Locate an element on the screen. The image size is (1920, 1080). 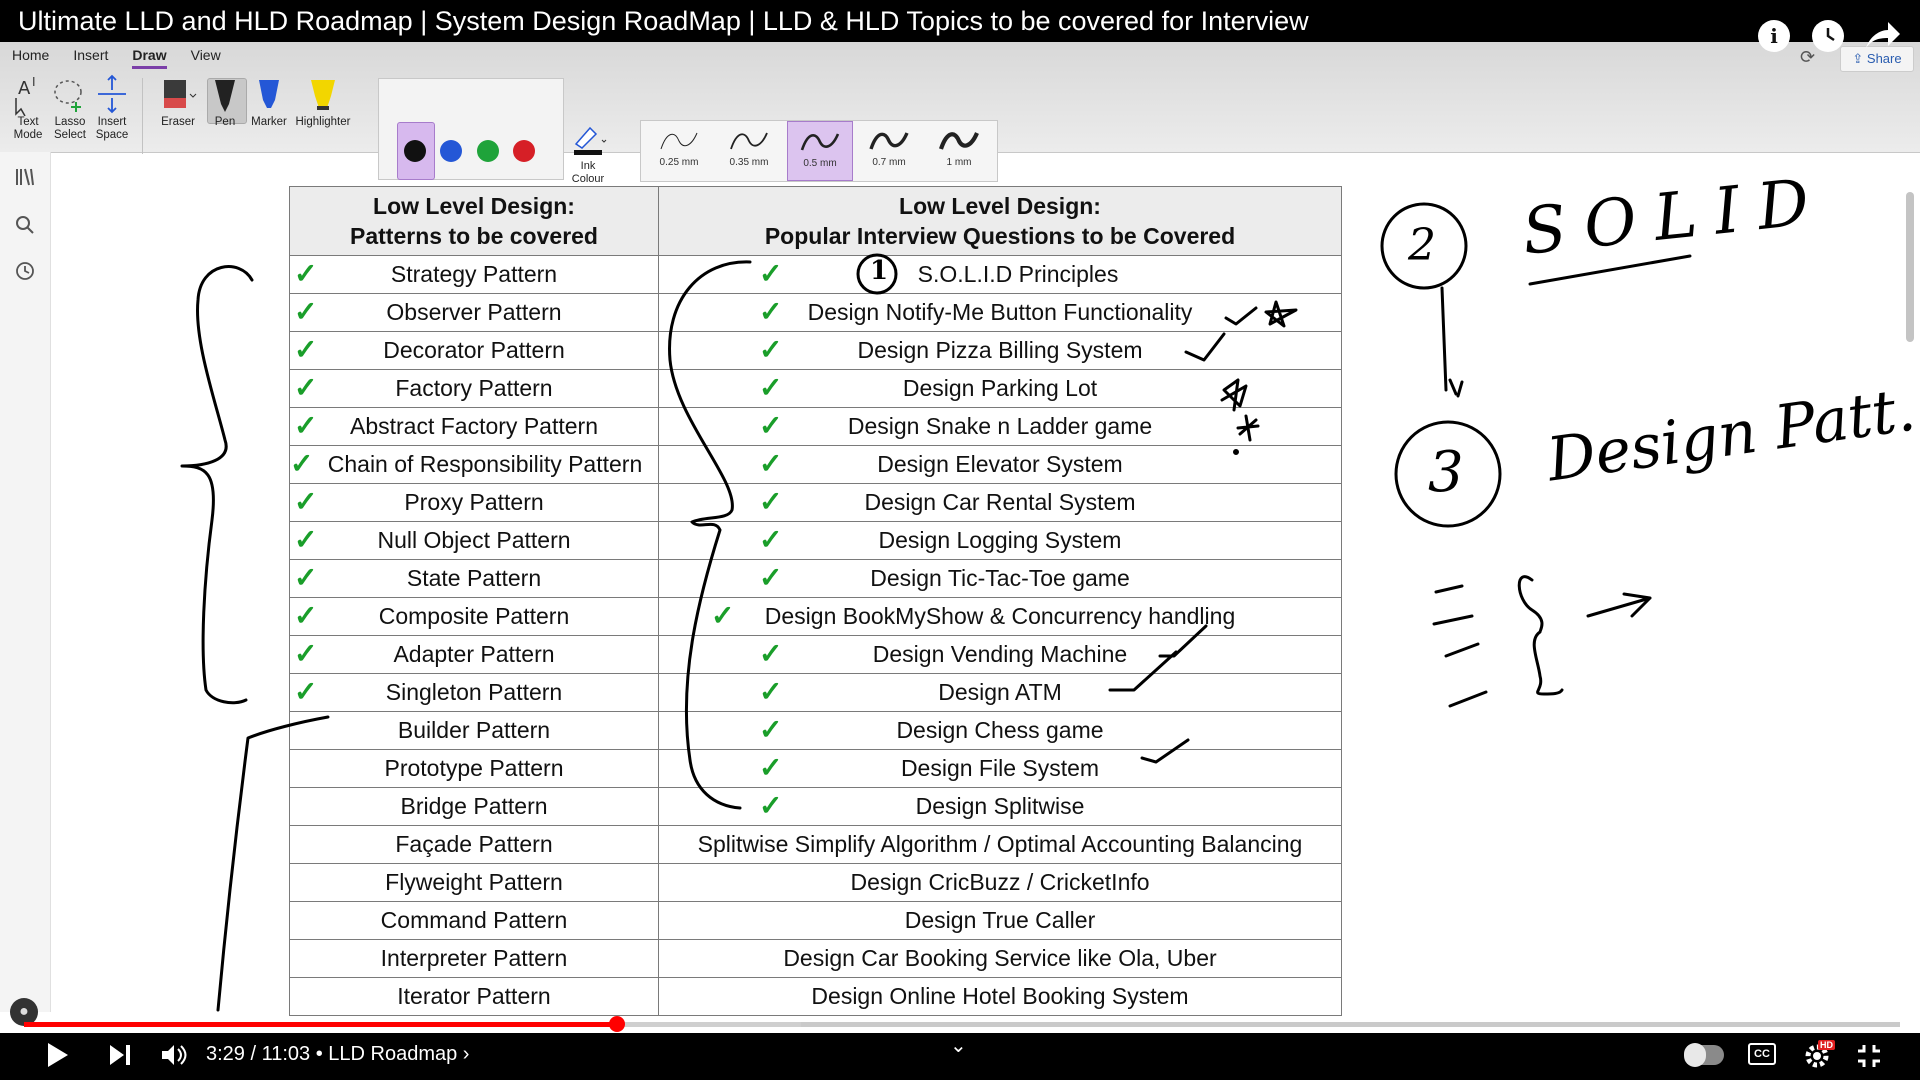
ribbon-tab-home: Home is located at coordinates (30, 55).